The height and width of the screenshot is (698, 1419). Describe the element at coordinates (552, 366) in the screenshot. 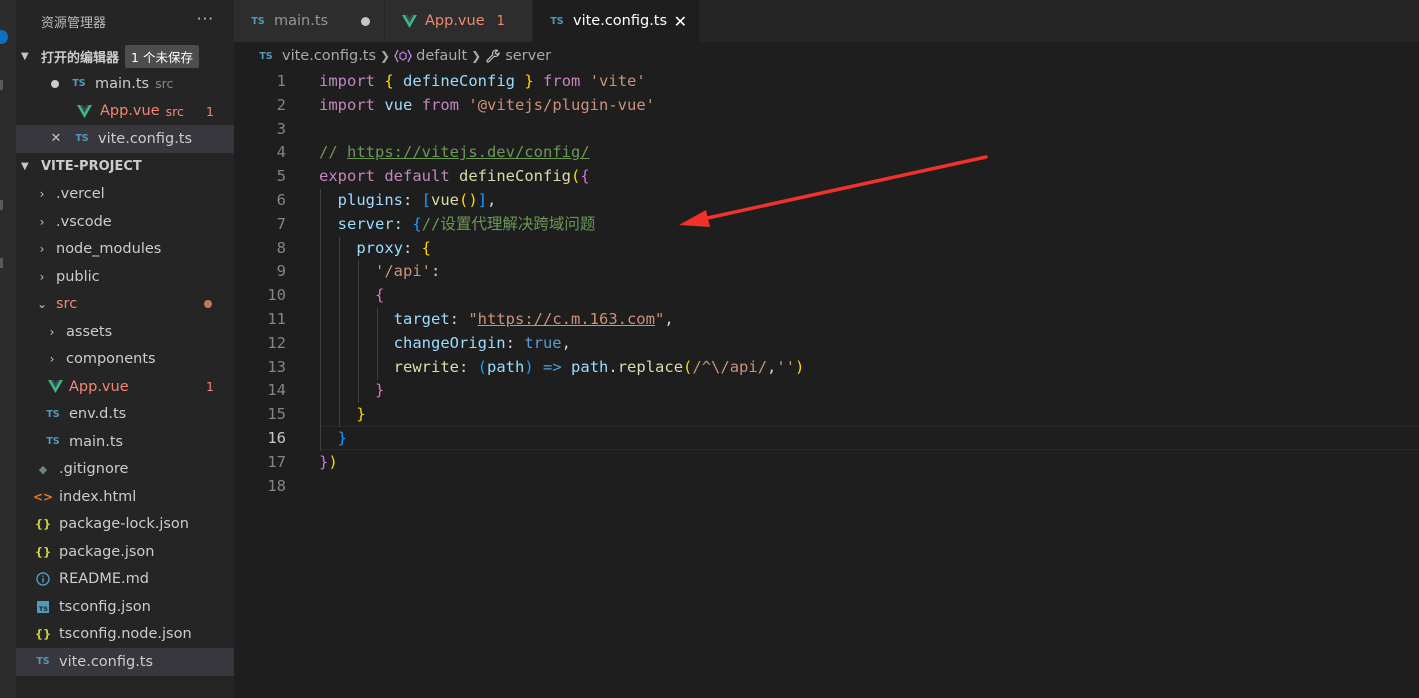

I see `code-token: =>` at that location.